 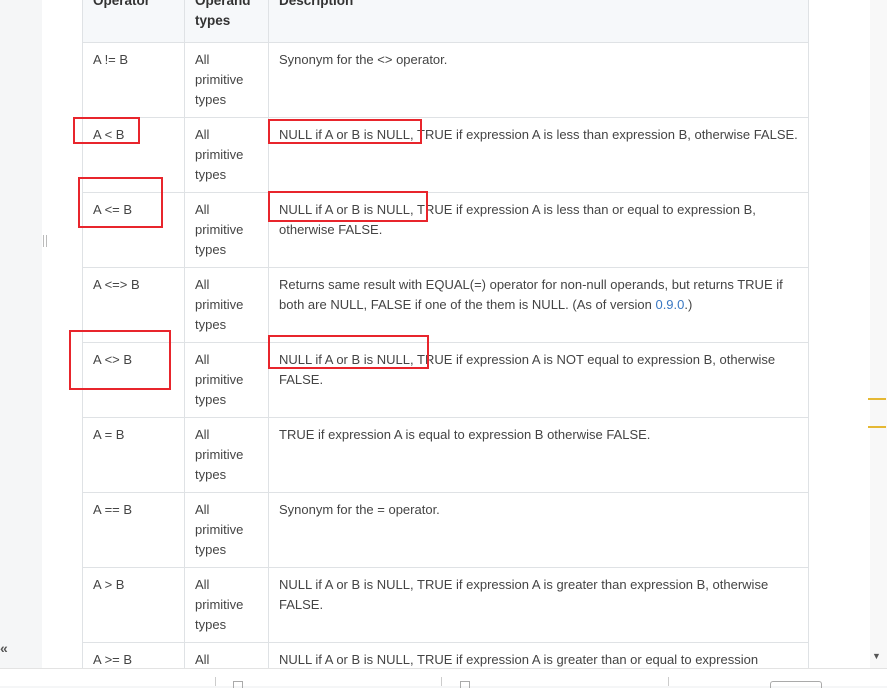 What do you see at coordinates (688, 304) in the screenshot?
I see `description-suffix: .)` at bounding box center [688, 304].